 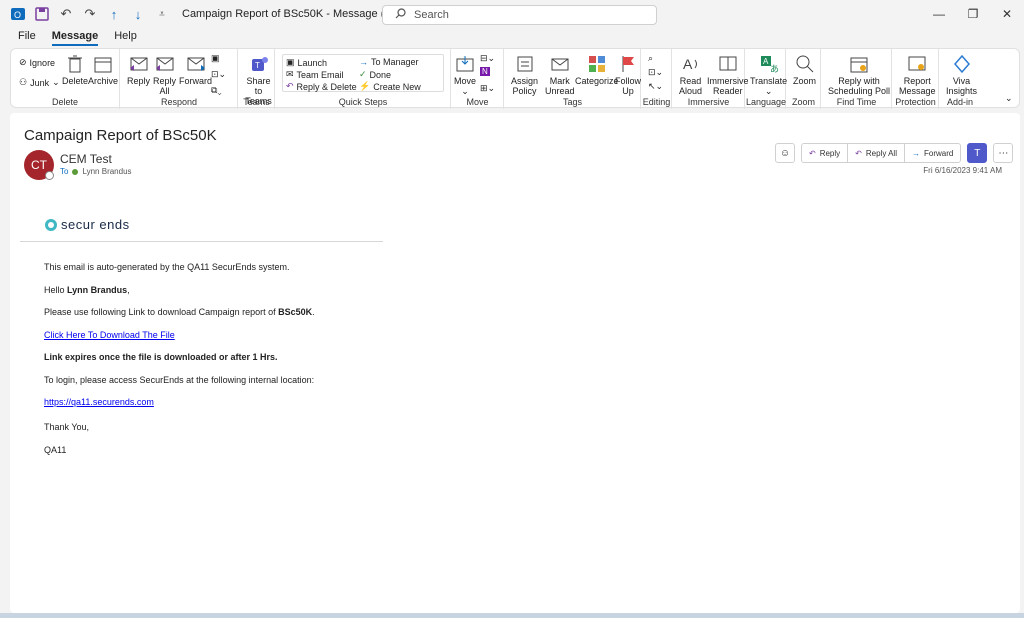 I want to click on related-icon: ⊡⌄, so click(x=655, y=72).